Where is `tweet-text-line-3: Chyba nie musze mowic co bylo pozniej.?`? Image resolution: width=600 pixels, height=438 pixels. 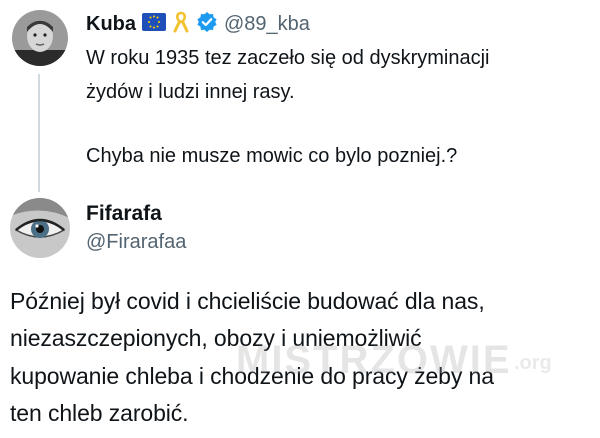 tweet-text-line-3: Chyba nie musze mowic co bylo pozniej.? is located at coordinates (272, 156).